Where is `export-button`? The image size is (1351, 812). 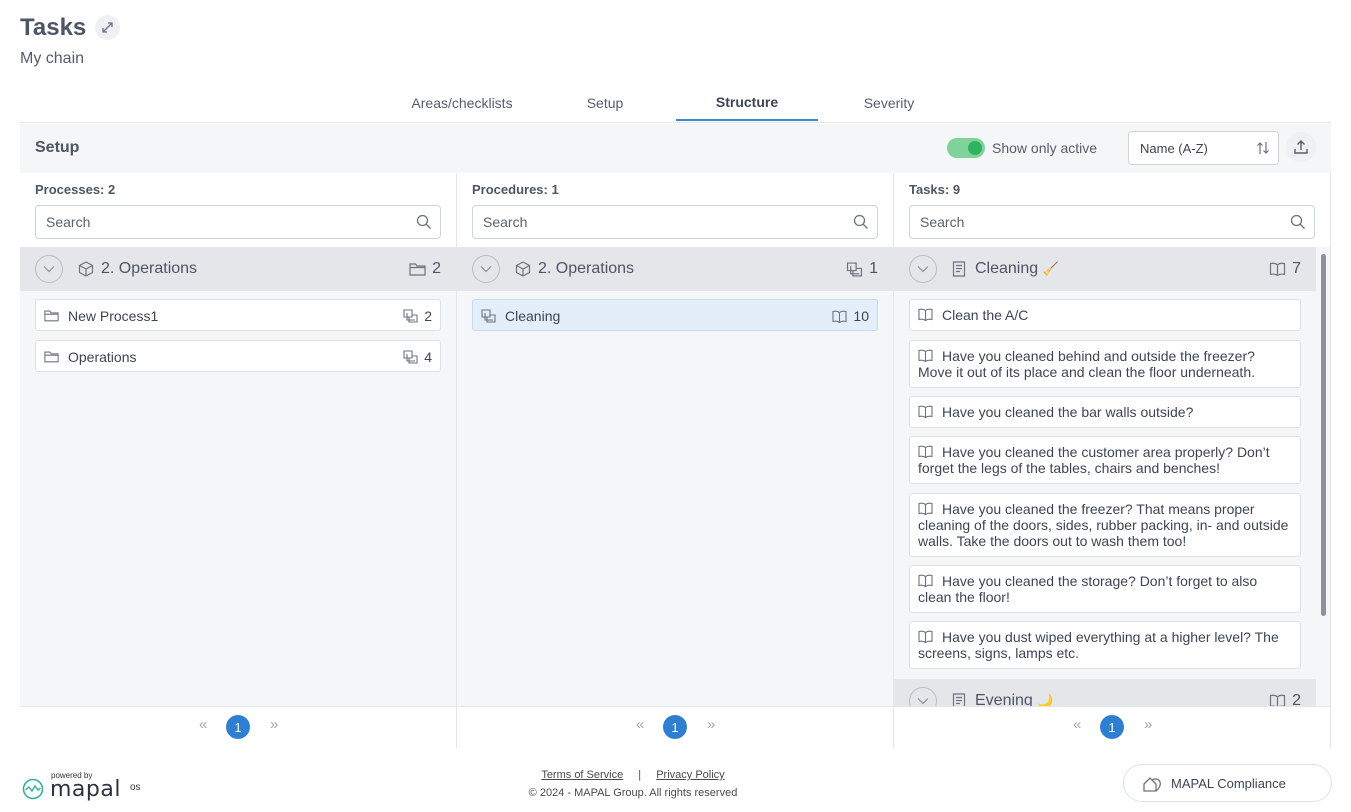 export-button is located at coordinates (1301, 147).